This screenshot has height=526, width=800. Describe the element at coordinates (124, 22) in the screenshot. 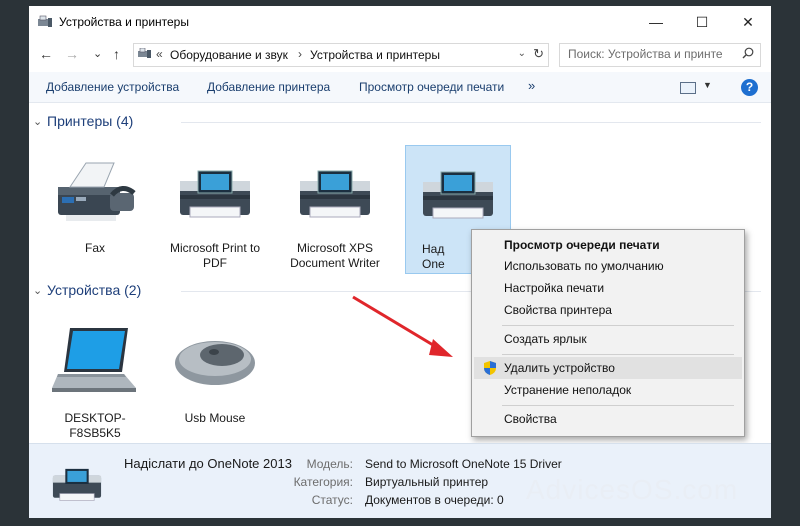

I see `window-title: Устройства и принтеры` at that location.